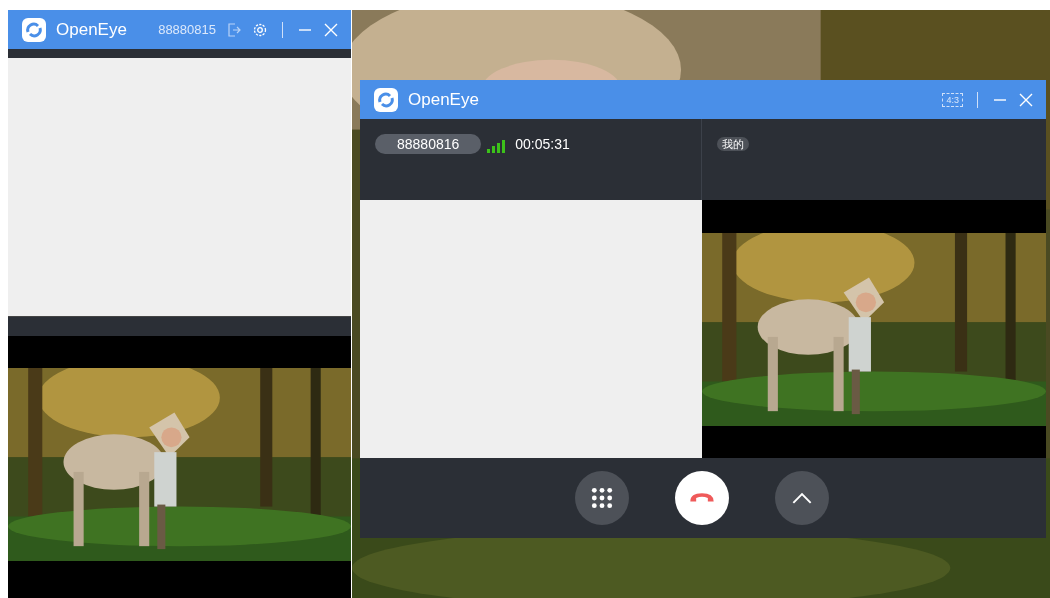 Image resolution: width=1050 pixels, height=598 pixels. Describe the element at coordinates (260, 29) in the screenshot. I see `settings-icon` at that location.